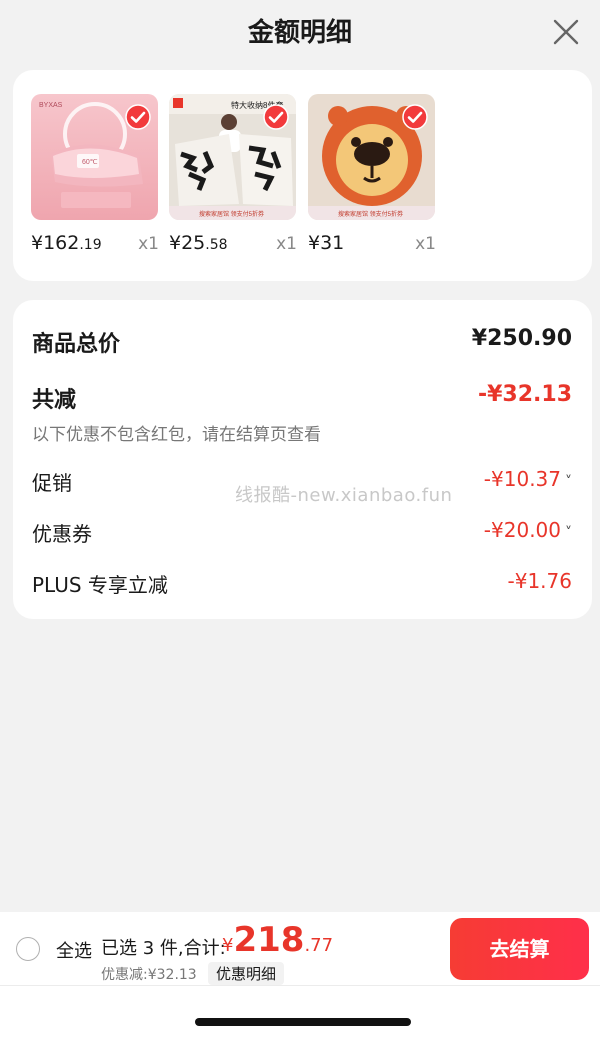  What do you see at coordinates (246, 973) in the screenshot?
I see `discount-detail-button: 优惠明细` at bounding box center [246, 973].